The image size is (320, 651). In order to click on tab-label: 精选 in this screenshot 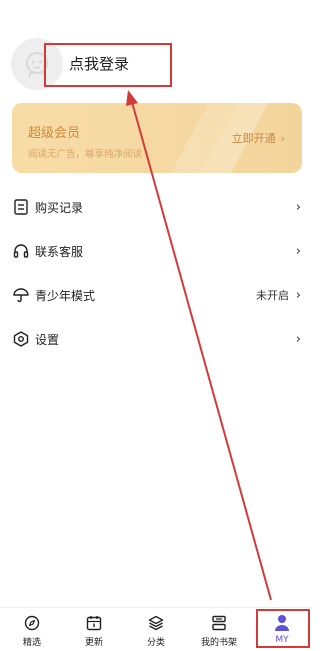, I will do `click(31, 643)`.